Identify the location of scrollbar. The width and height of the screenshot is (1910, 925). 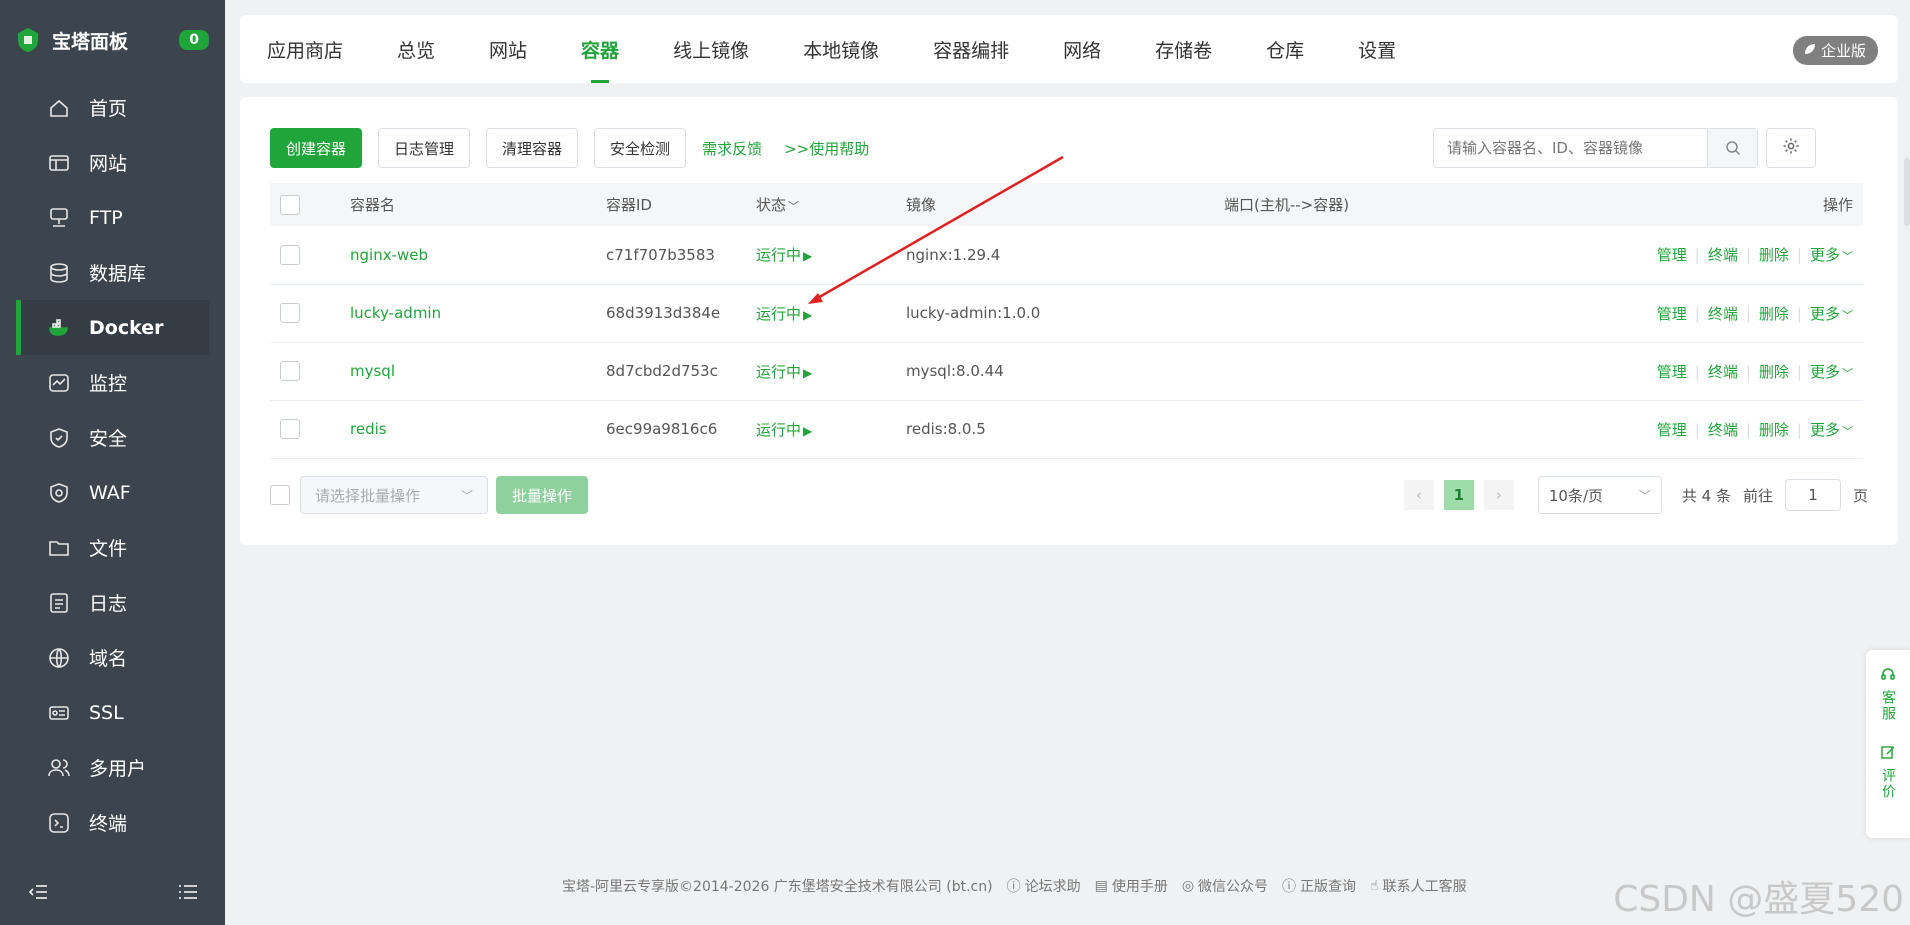
(1907, 192).